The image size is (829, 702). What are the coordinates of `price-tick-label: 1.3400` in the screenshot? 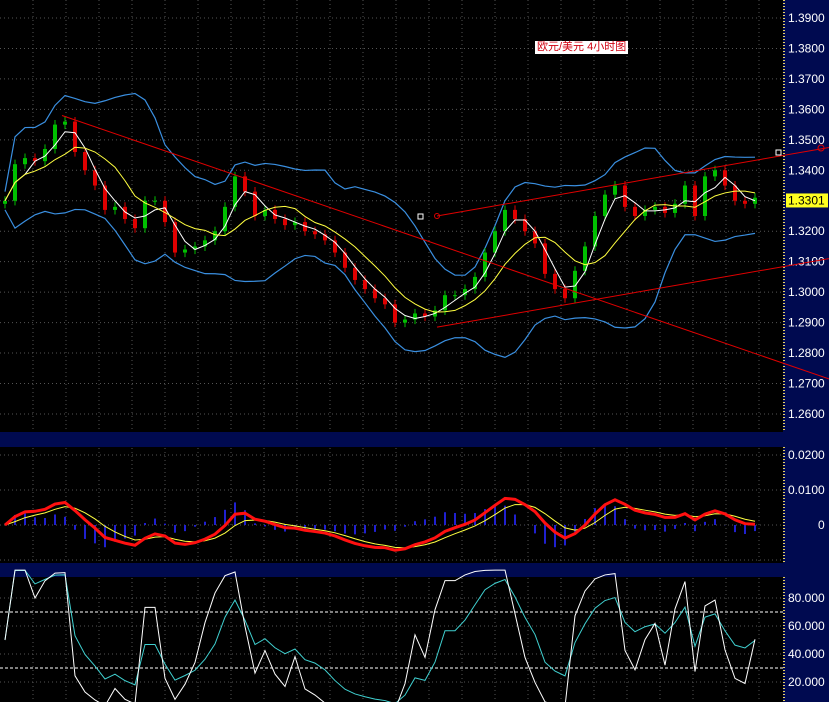 It's located at (806, 170).